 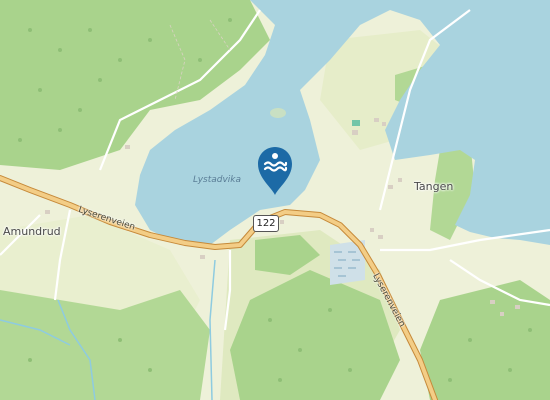 I want to click on swimming-icon, so click(x=275, y=171).